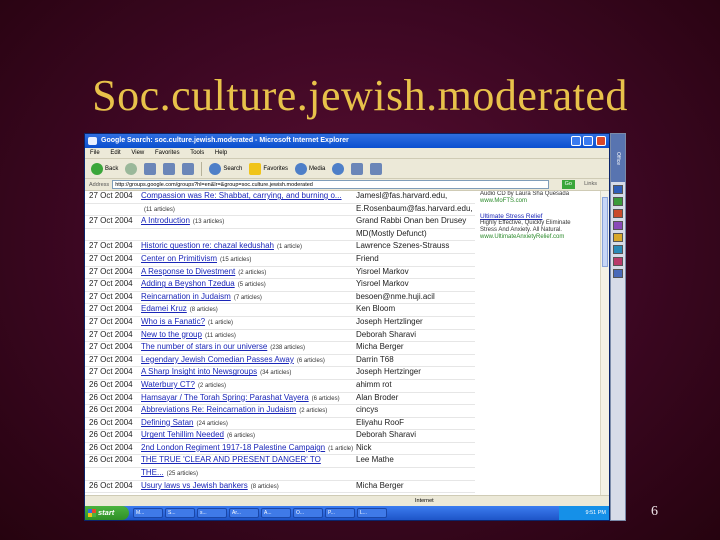 The image size is (720, 540). I want to click on thread-subject-link: Reincarnation in Judaism, so click(186, 296).